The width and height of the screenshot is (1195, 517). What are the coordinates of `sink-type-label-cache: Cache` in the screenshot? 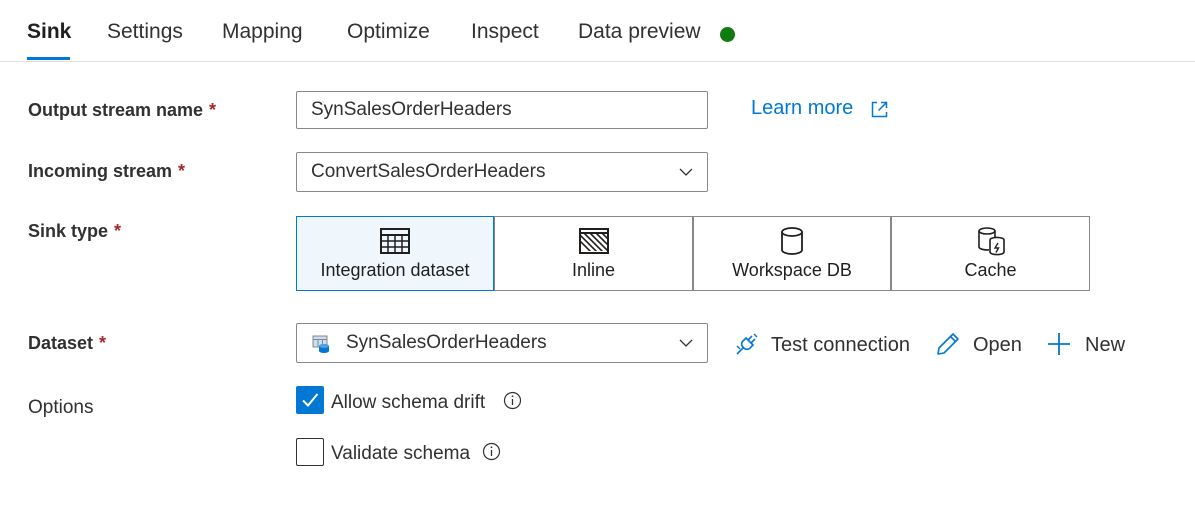 It's located at (990, 270).